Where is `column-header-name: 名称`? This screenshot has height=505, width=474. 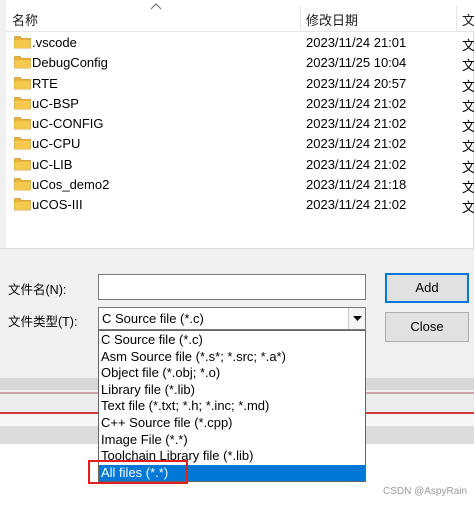 column-header-name: 名称 is located at coordinates (25, 19).